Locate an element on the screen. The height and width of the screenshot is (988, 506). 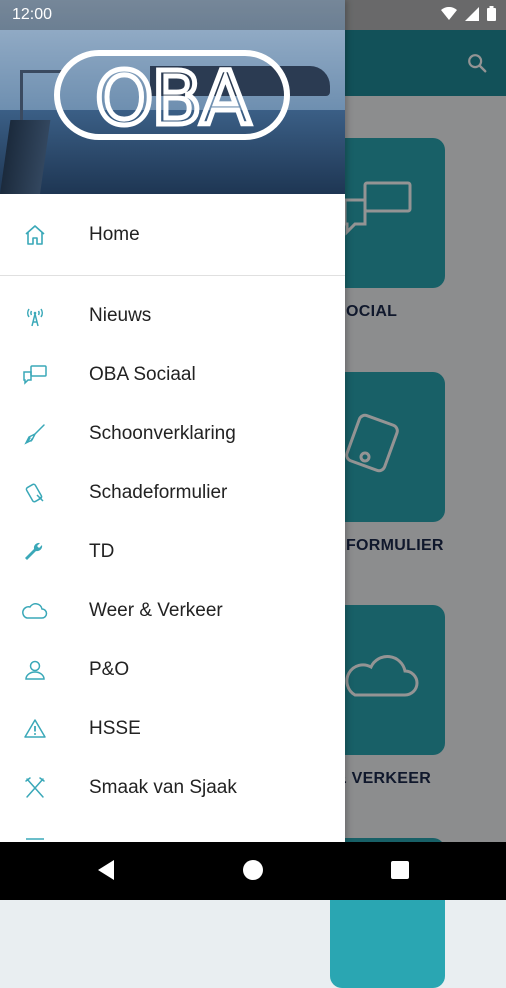
menu-item-label: Schoonverklaring is located at coordinates (162, 433).